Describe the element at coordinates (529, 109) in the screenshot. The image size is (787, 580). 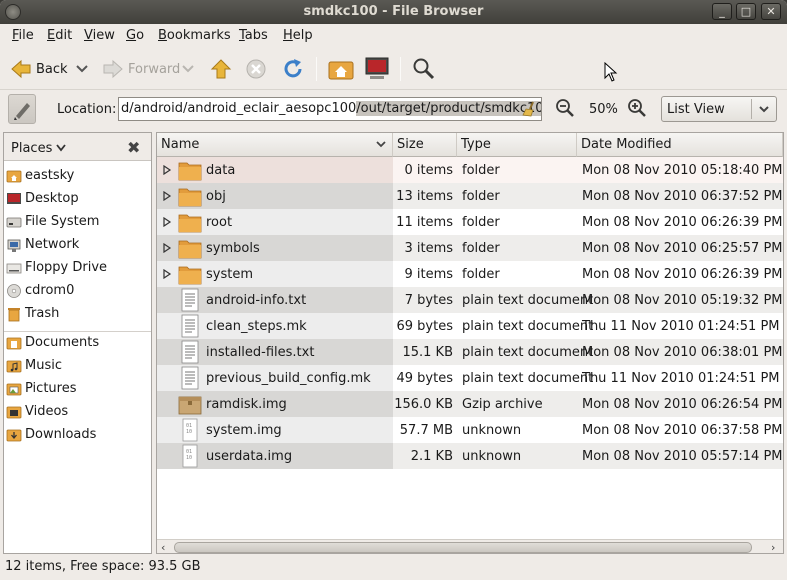
I see `clear-icon` at that location.